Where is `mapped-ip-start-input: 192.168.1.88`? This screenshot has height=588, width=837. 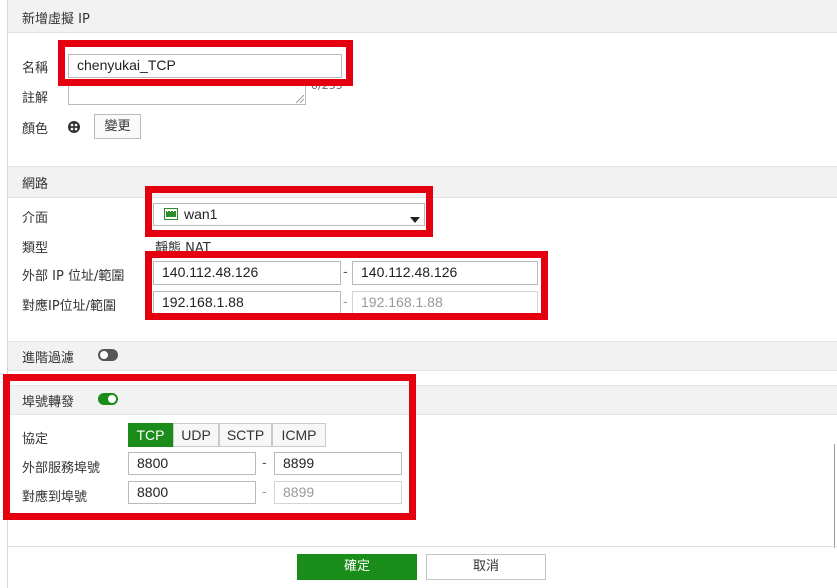
mapped-ip-start-input: 192.168.1.88 is located at coordinates (247, 303).